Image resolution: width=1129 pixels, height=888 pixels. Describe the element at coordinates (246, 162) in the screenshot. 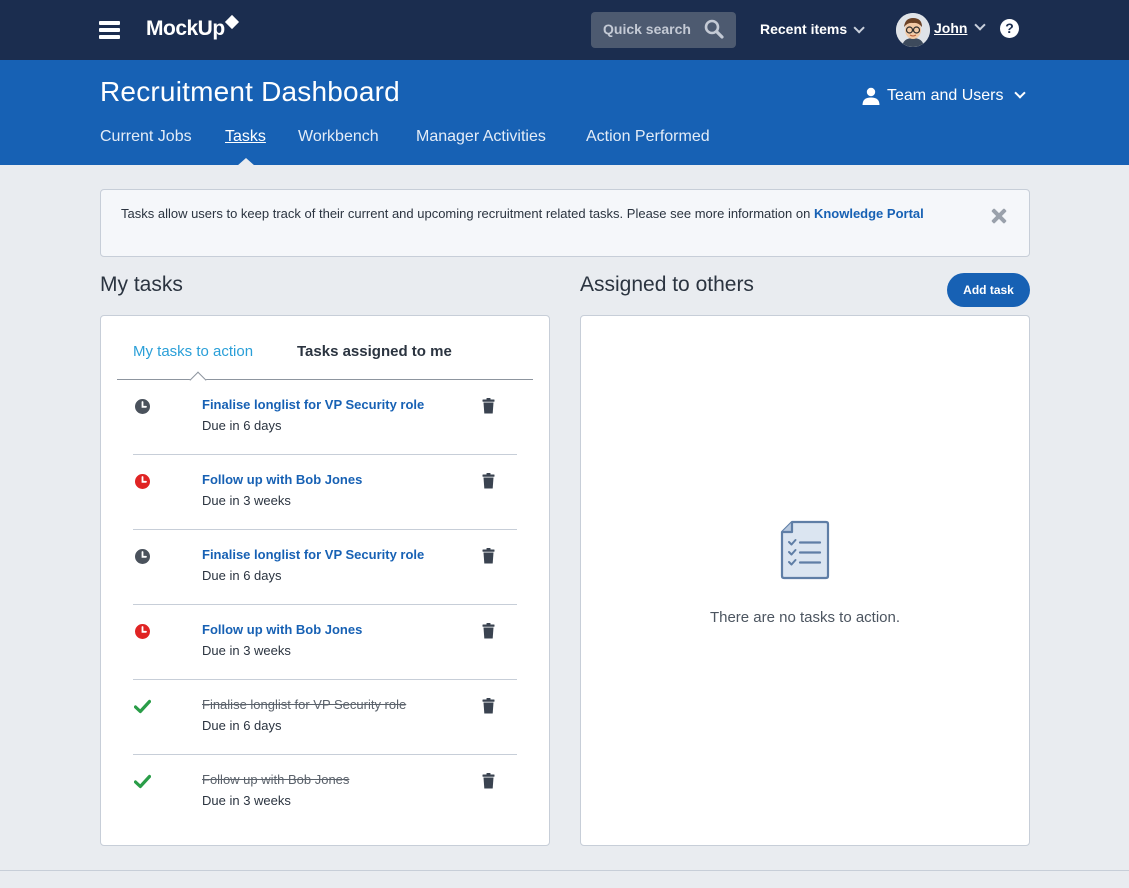

I see `active-tab-indicator` at that location.